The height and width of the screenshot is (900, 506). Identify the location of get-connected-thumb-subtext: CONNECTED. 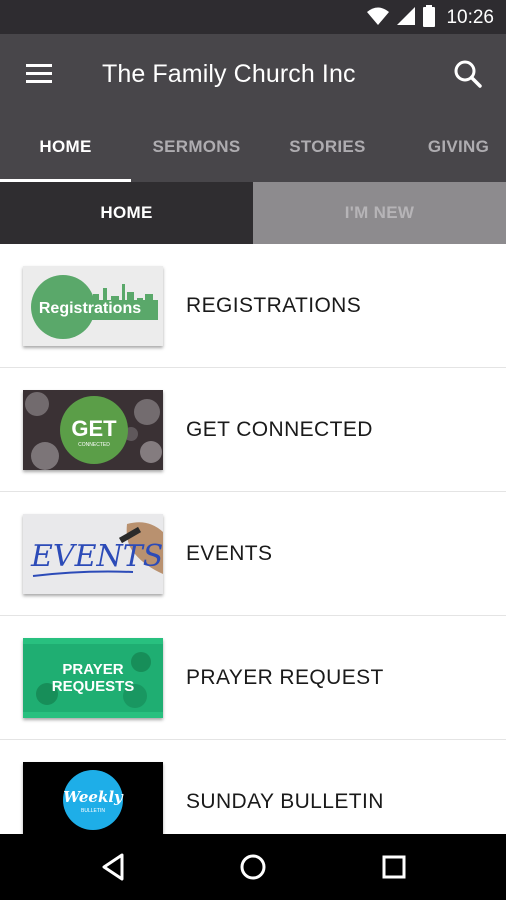
(94, 445).